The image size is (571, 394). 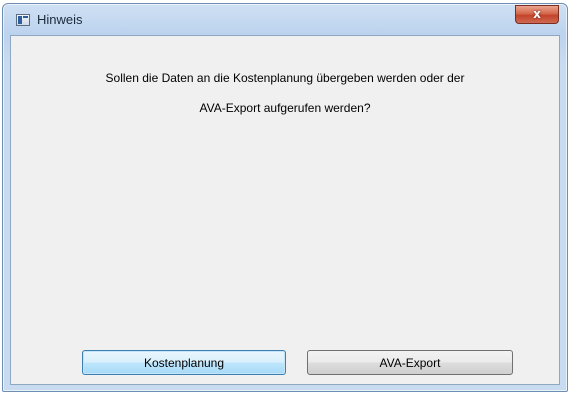 I want to click on ava-export-button: AVA-Export, so click(x=410, y=362).